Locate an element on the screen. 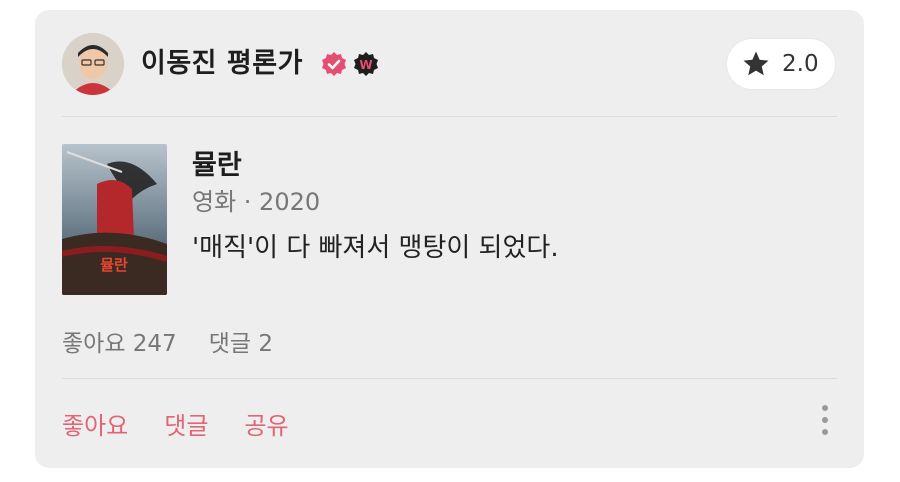 This screenshot has width=900, height=482. rating-value: 2.0 is located at coordinates (800, 64).